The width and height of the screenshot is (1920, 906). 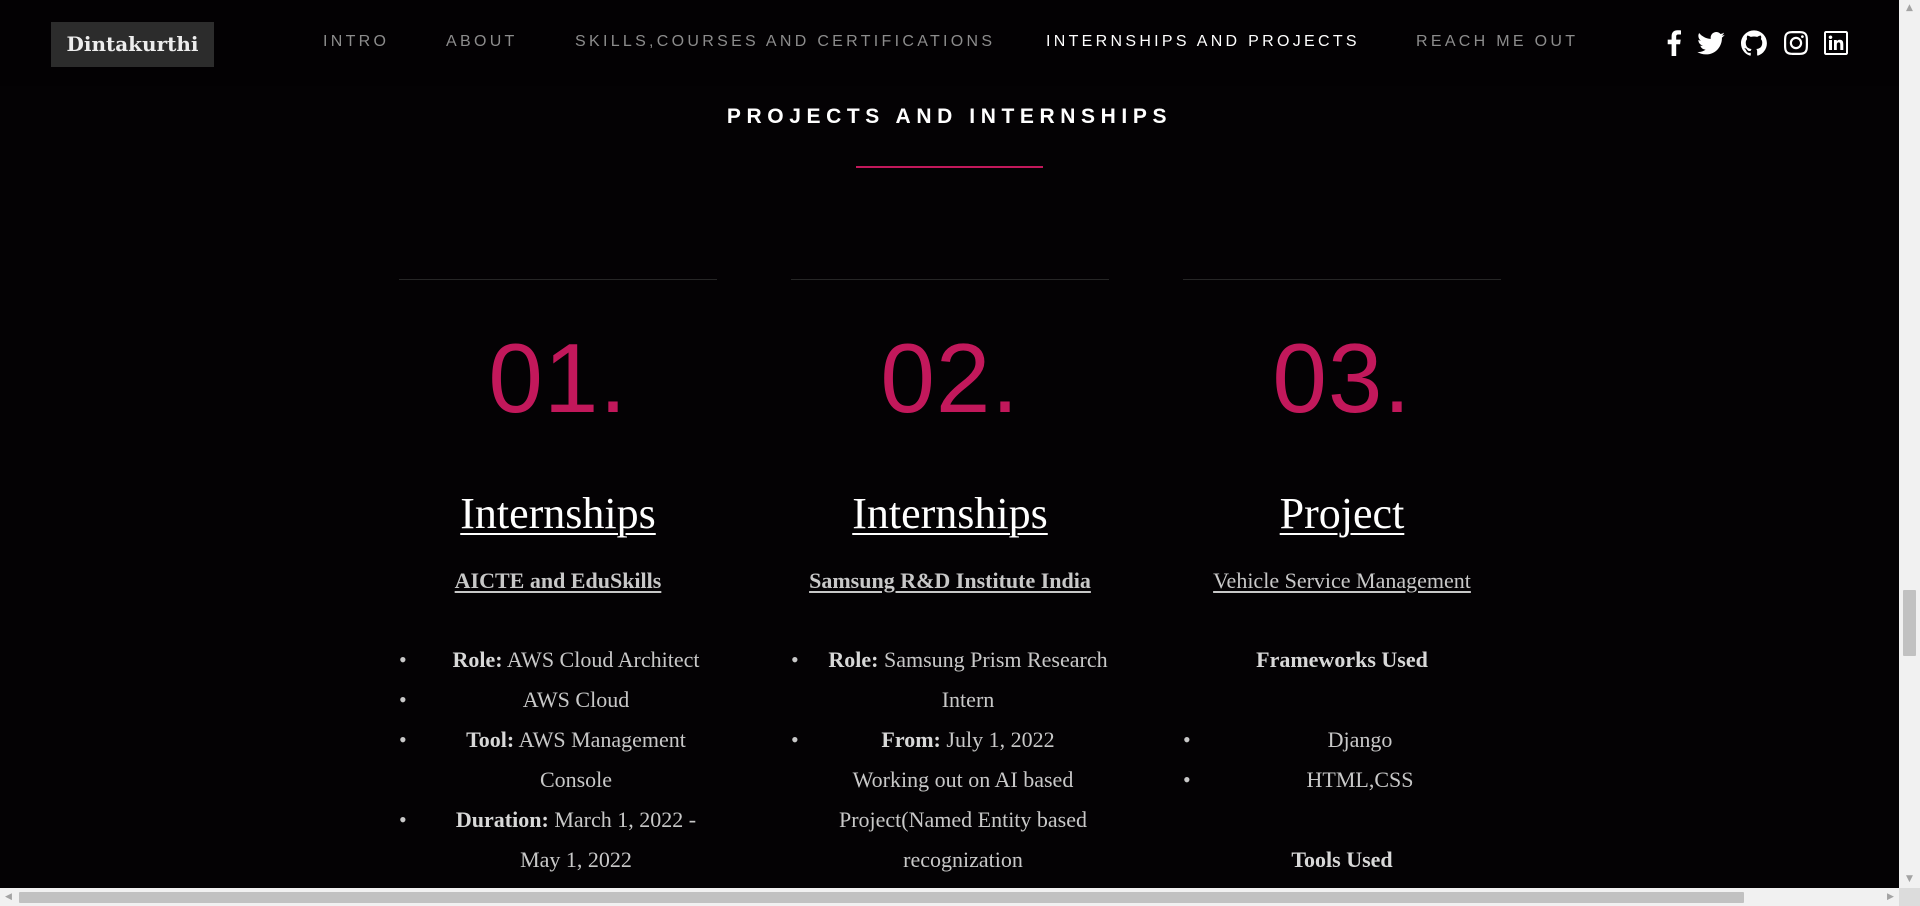 What do you see at coordinates (1909, 879) in the screenshot?
I see `scroll-down-arrow: ▼` at bounding box center [1909, 879].